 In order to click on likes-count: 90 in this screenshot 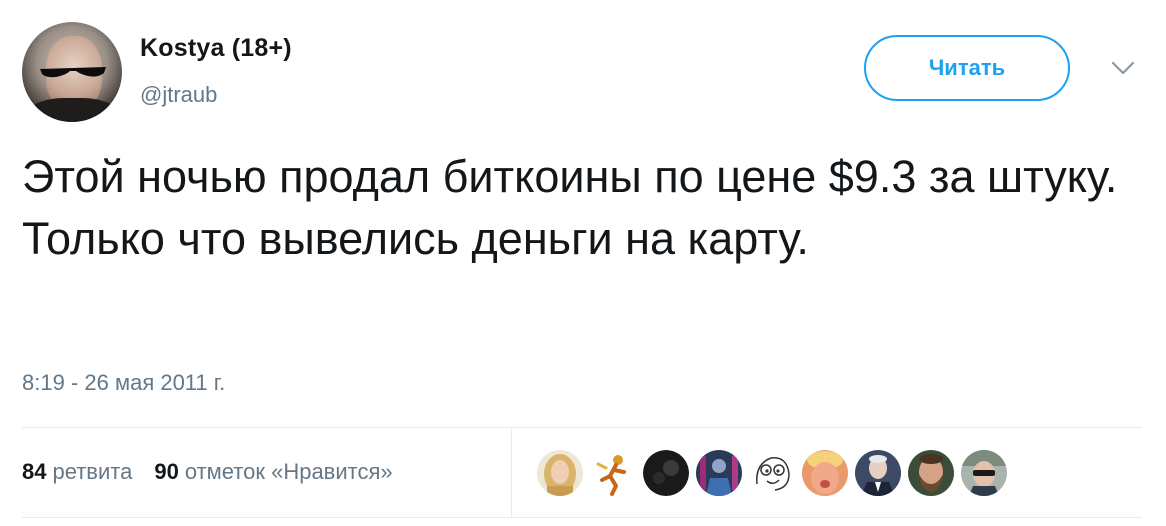, I will do `click(166, 471)`.